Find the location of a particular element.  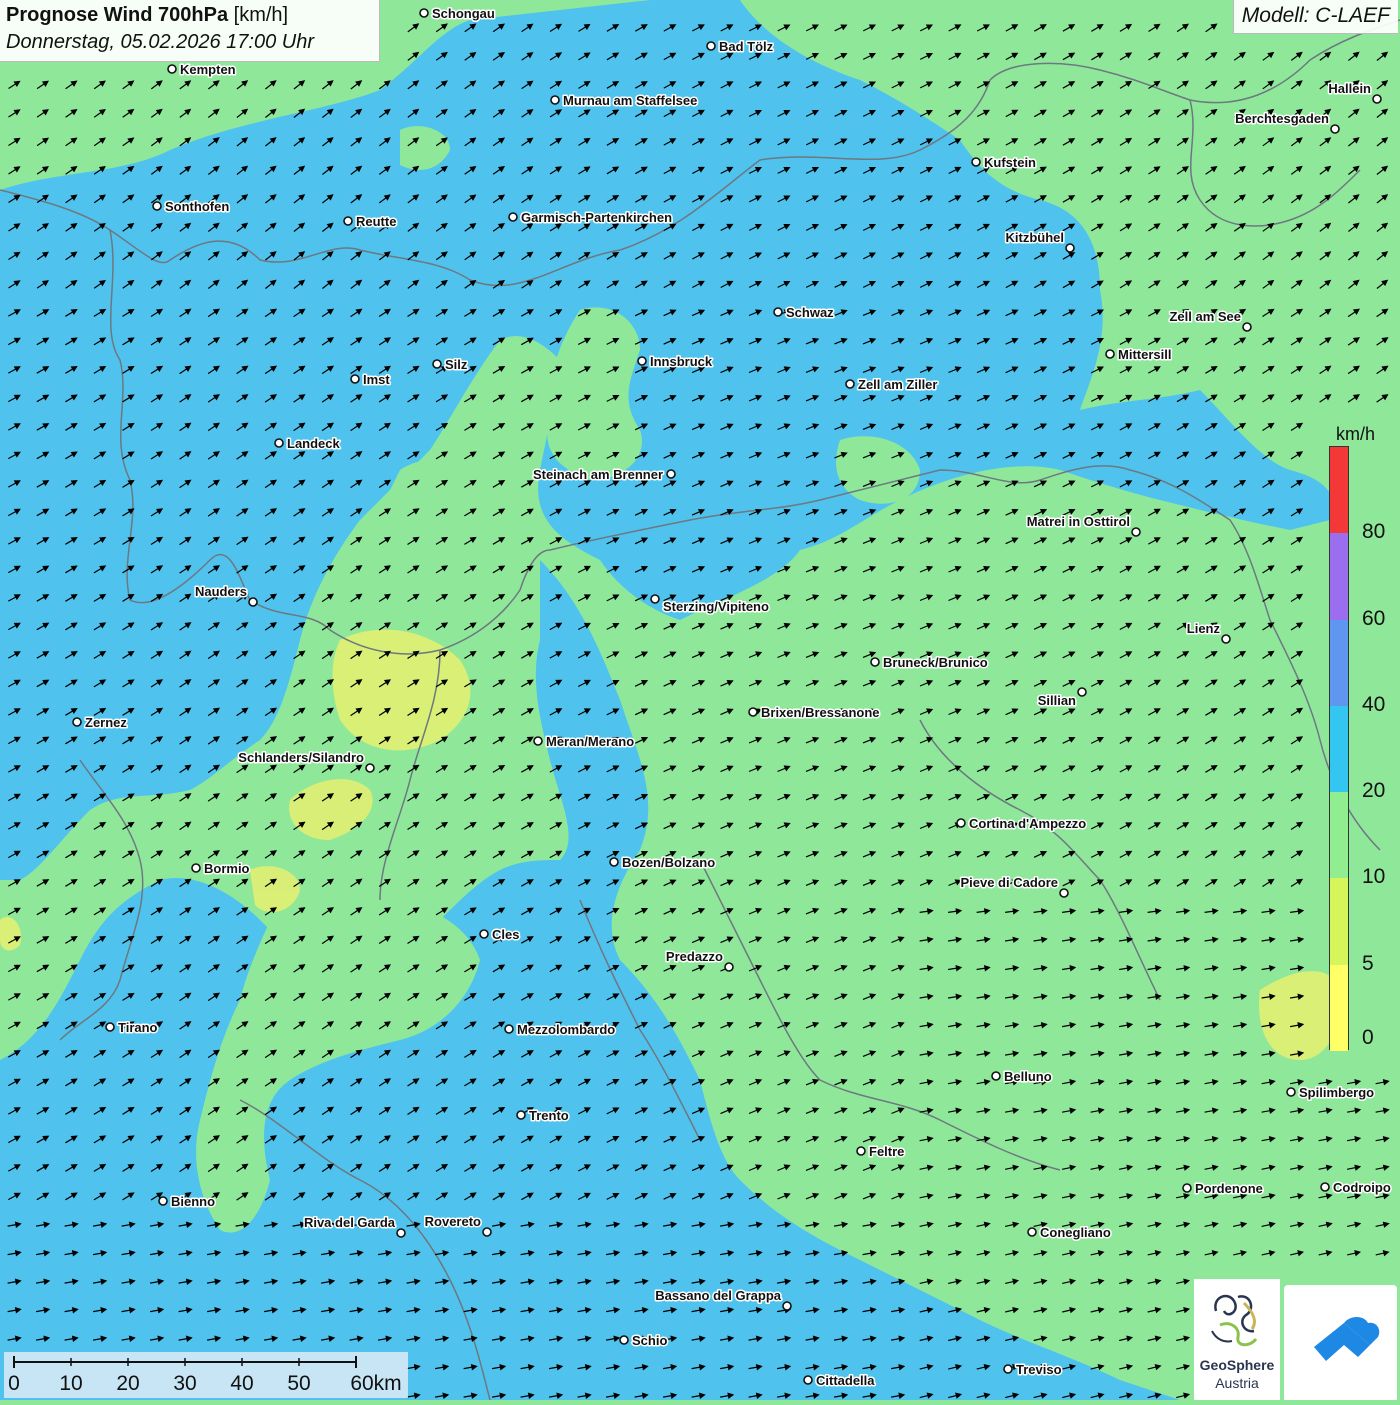

city-label: Mittersill is located at coordinates (1144, 354).